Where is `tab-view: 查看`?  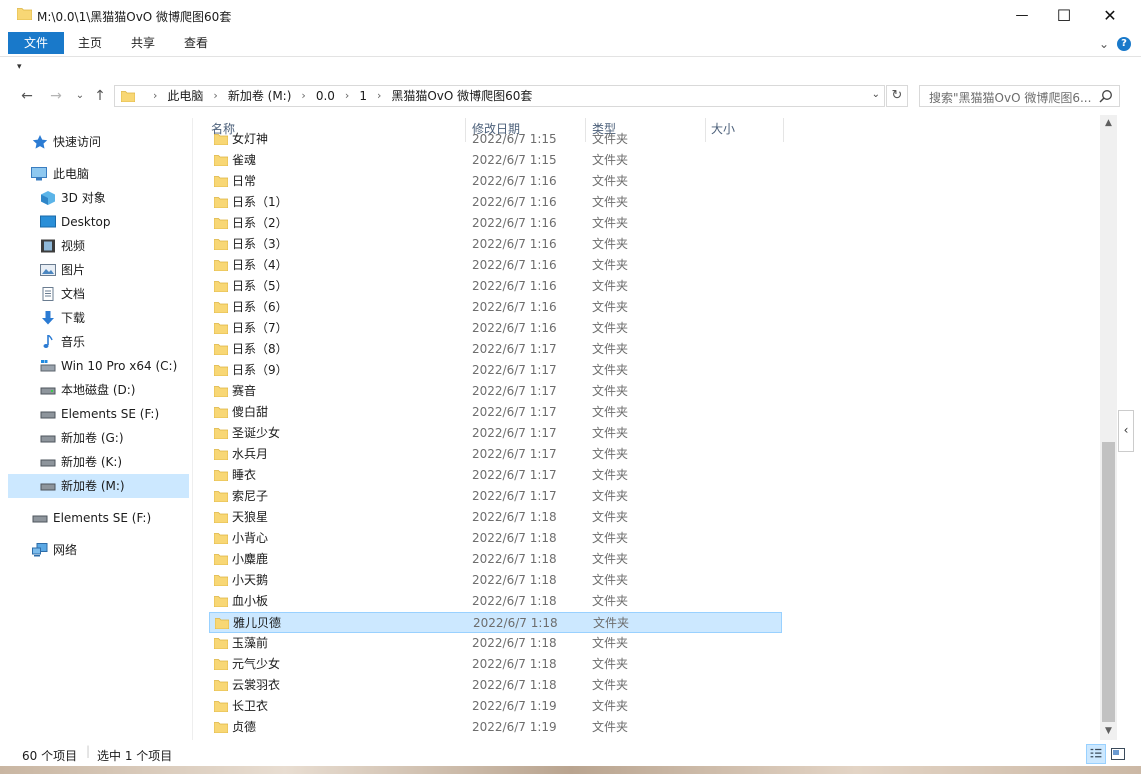
tab-view: 查看 is located at coordinates (196, 43).